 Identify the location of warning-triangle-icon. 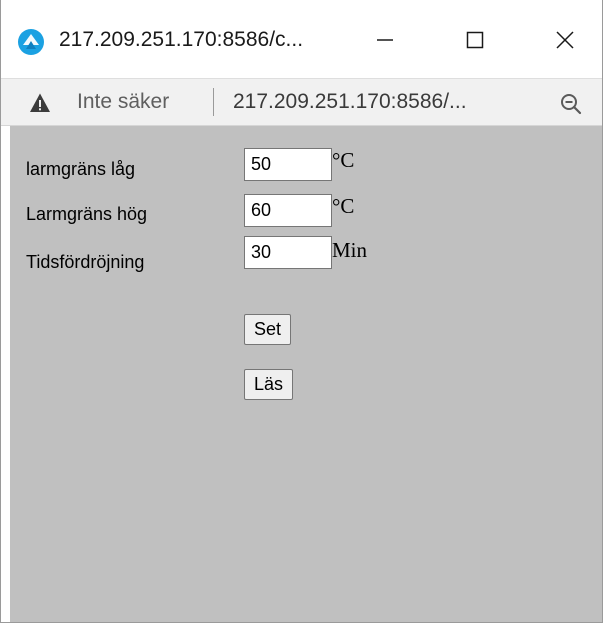
(40, 103).